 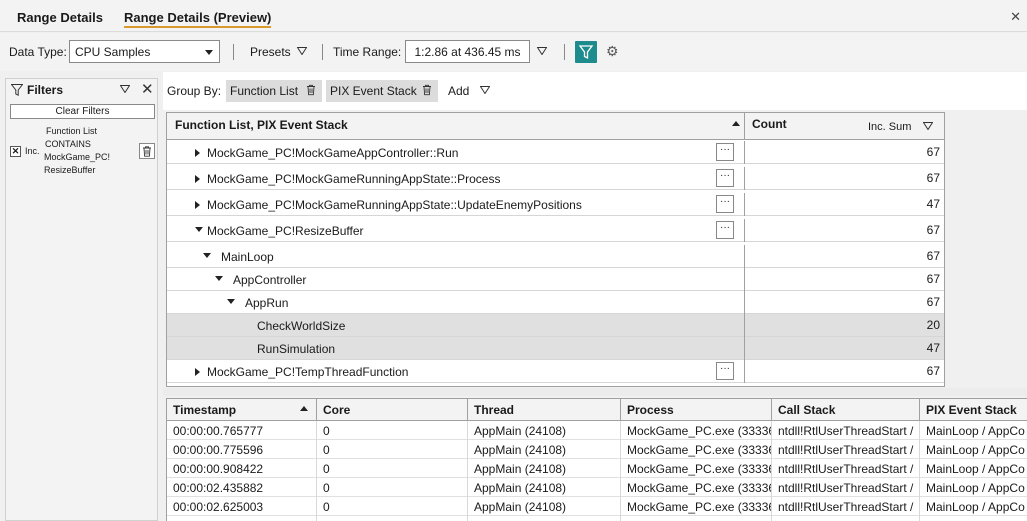 What do you see at coordinates (270, 52) in the screenshot?
I see `presets-button: Presets` at bounding box center [270, 52].